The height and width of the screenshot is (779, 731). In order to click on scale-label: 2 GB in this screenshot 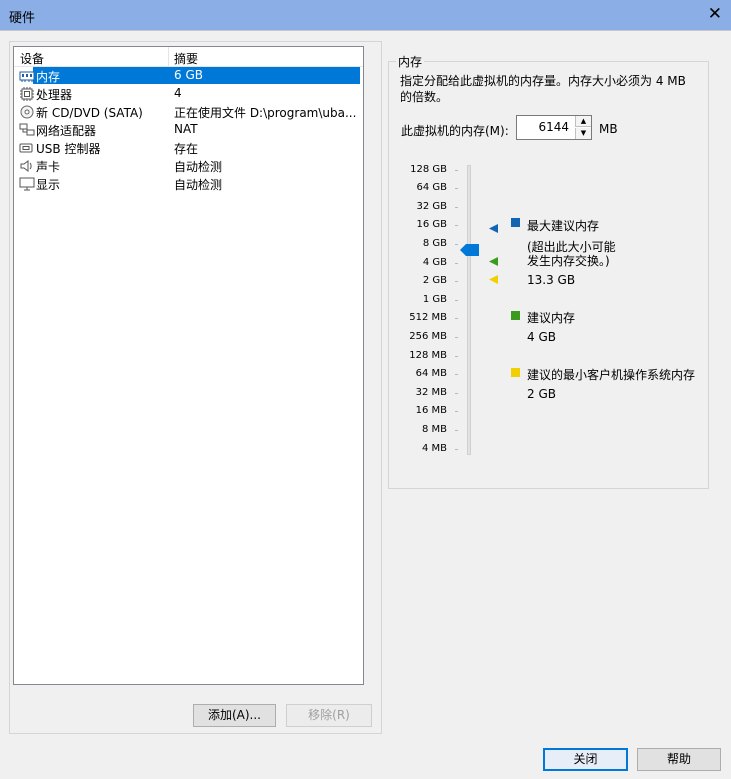, I will do `click(434, 280)`.